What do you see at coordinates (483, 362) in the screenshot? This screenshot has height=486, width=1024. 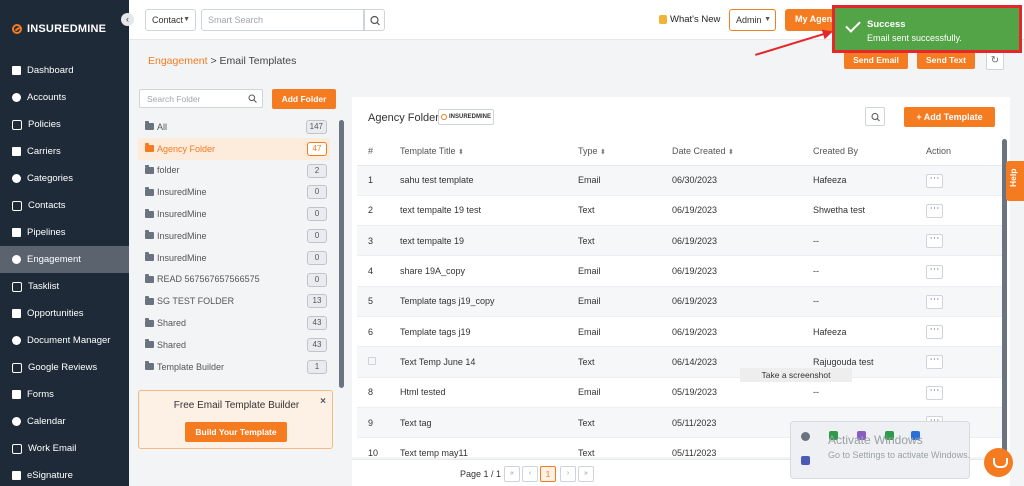 I see `template-title-link: Text Temp June 14` at bounding box center [483, 362].